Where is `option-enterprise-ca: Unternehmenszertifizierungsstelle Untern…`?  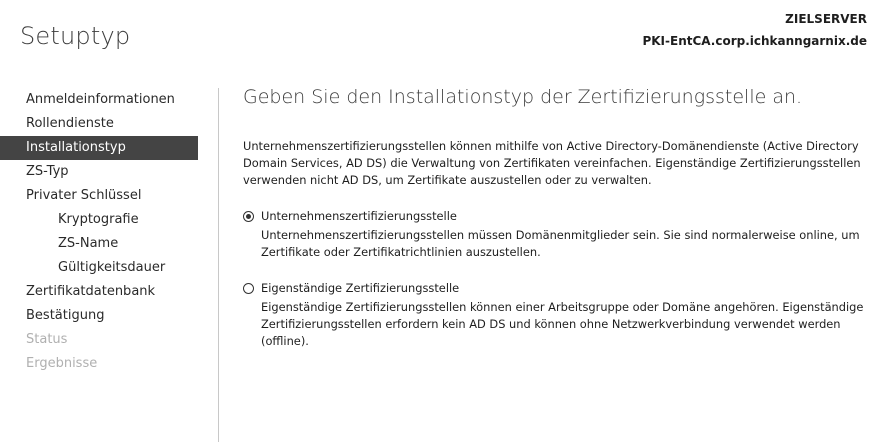 option-enterprise-ca: Unternehmenszertifizierungsstelle Untern… is located at coordinates (555, 234).